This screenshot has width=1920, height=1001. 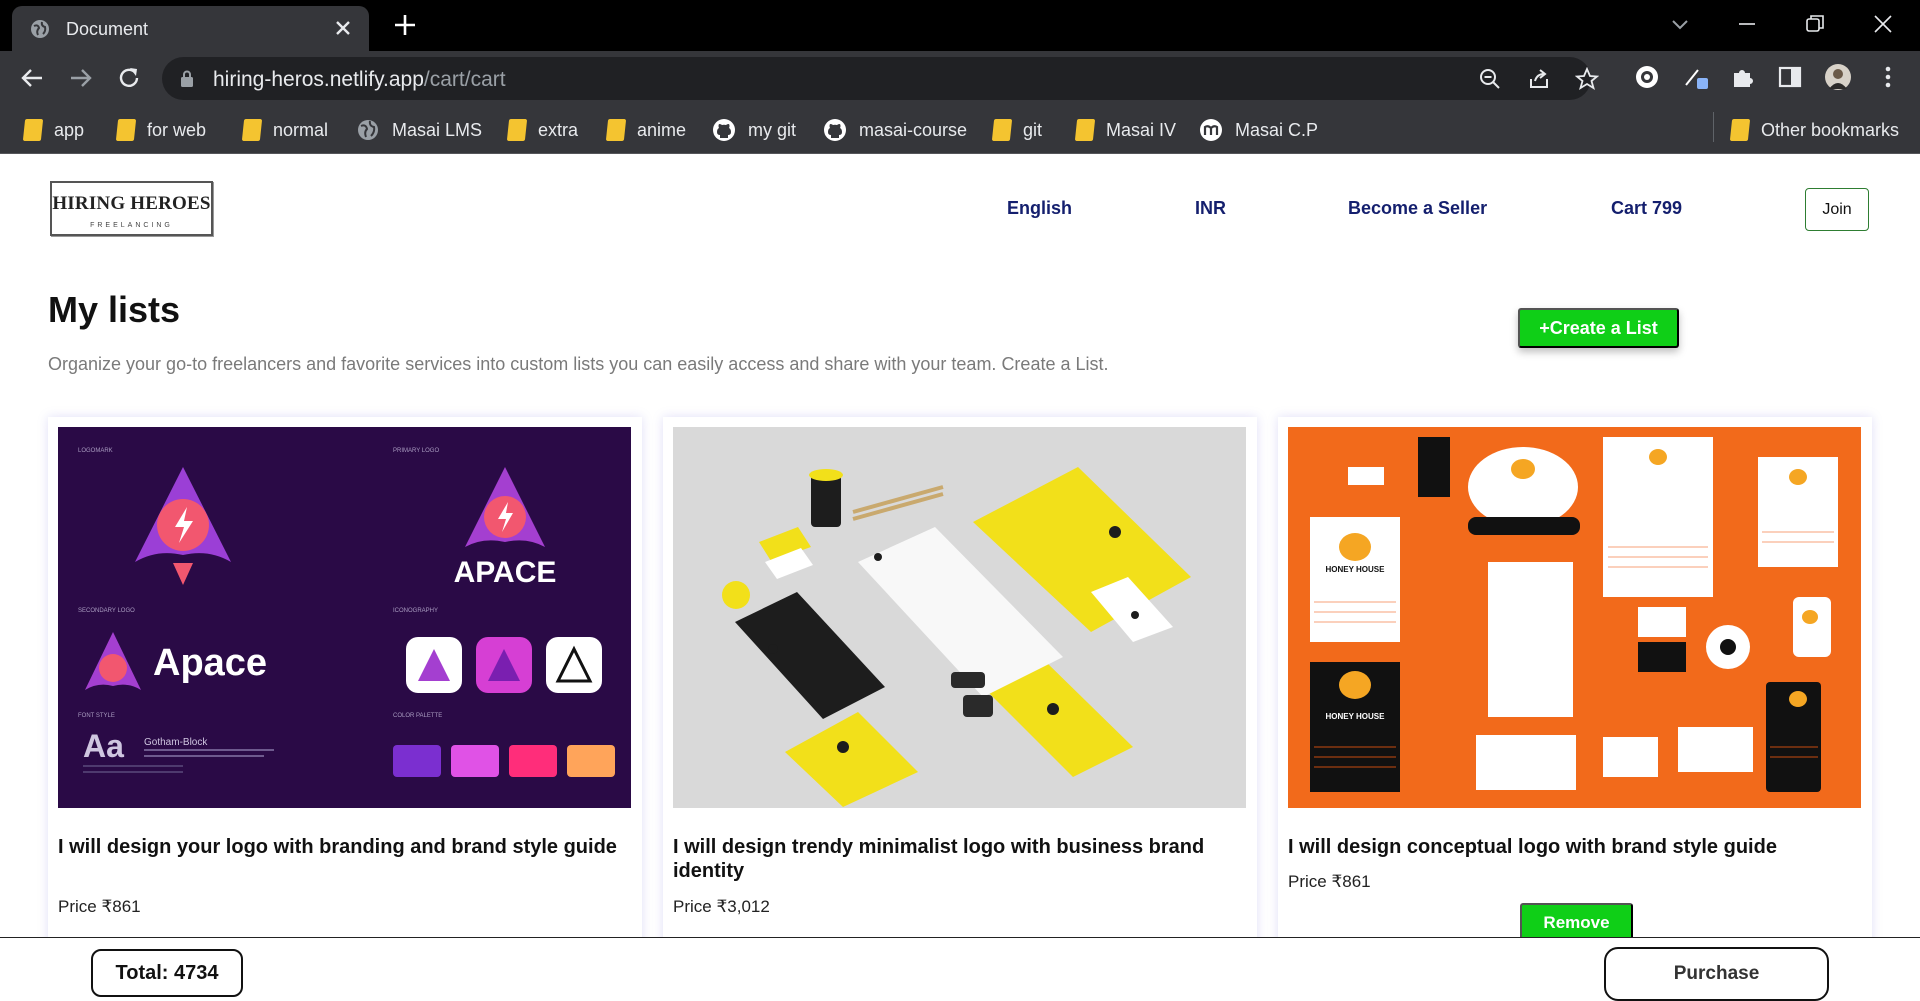 What do you see at coordinates (505, 572) in the screenshot?
I see `svg-text: APACE` at bounding box center [505, 572].